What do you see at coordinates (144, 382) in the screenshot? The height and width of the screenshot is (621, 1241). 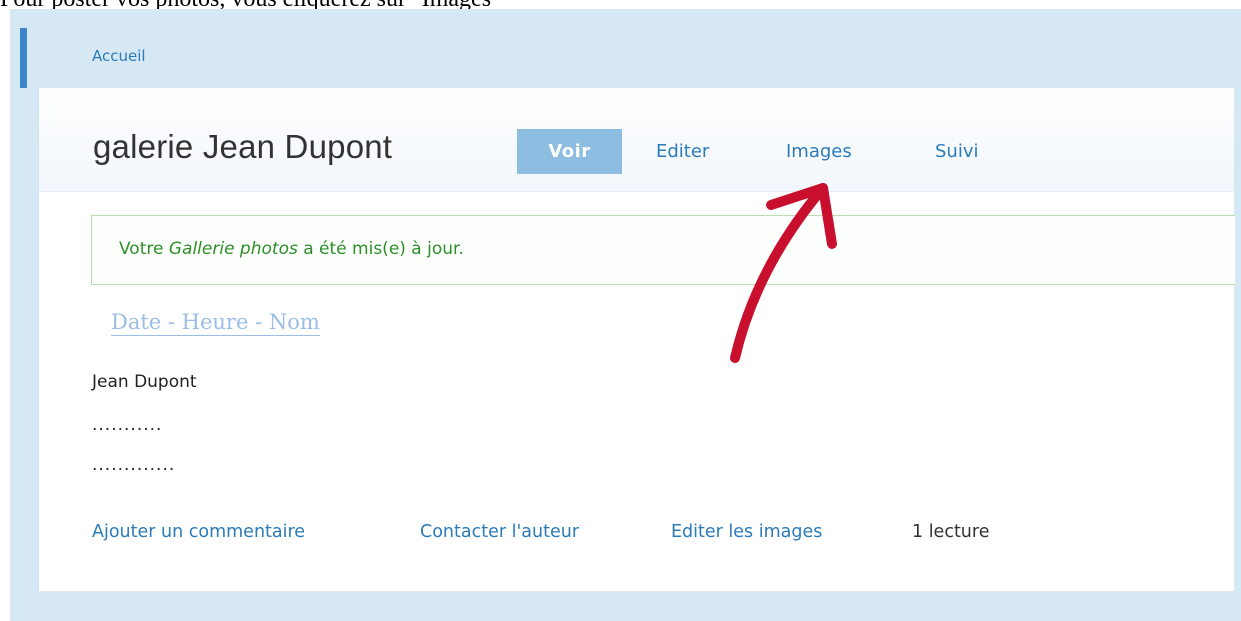 I see `author-name: Jean Dupont` at bounding box center [144, 382].